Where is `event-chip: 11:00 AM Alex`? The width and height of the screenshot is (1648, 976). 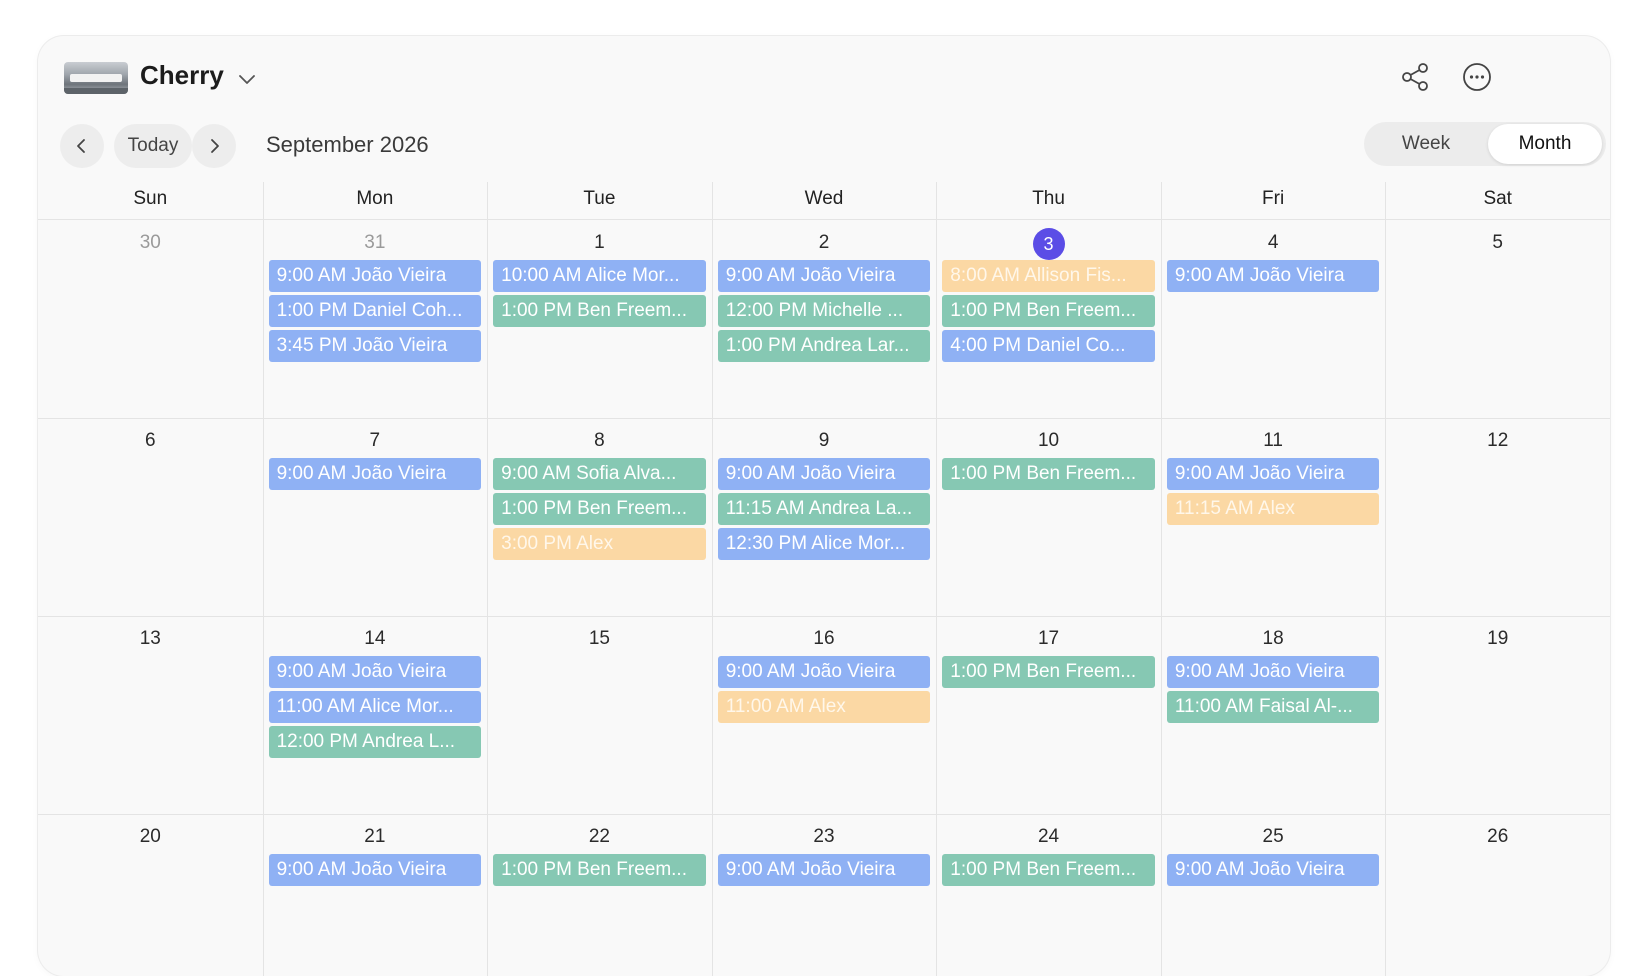 event-chip: 11:00 AM Alex is located at coordinates (824, 707).